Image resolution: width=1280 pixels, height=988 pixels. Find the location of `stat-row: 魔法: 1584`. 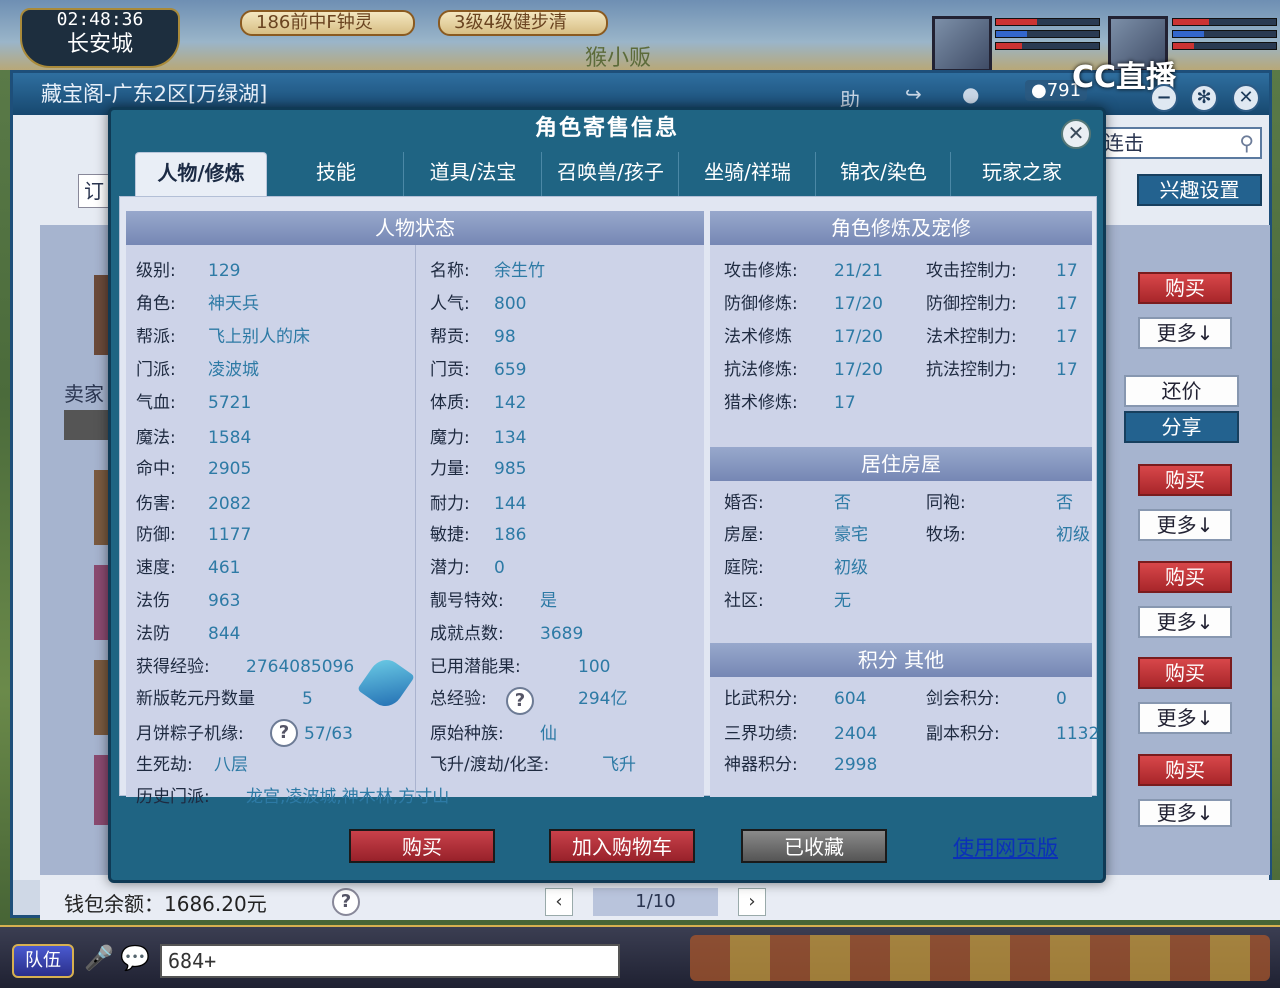

stat-row: 魔法: 1584 is located at coordinates (276, 438).